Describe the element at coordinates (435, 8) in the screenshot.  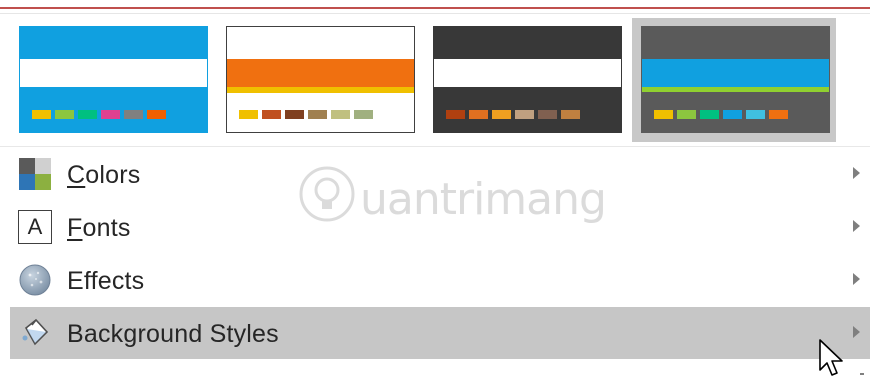
I see `top-accent-line` at that location.